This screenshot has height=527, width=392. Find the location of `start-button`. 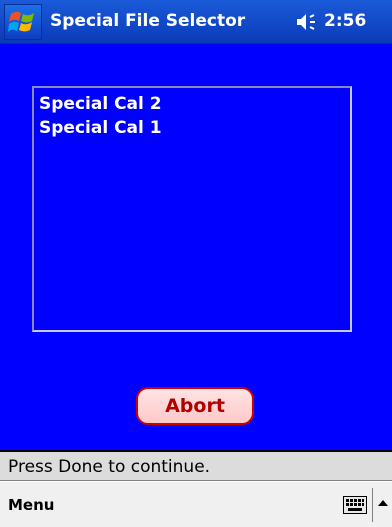

start-button is located at coordinates (23, 22).